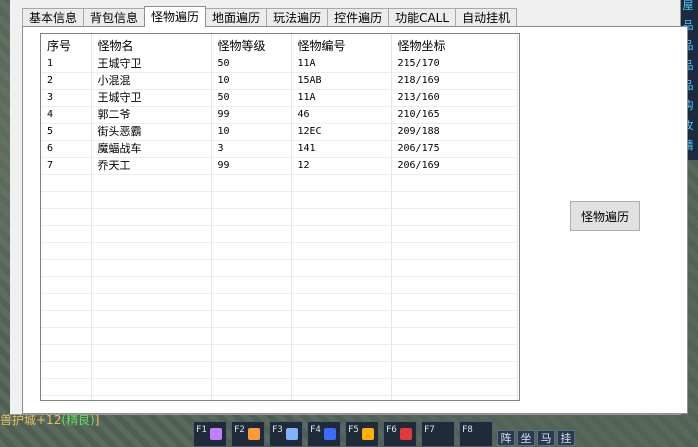 Image resolution: width=698 pixels, height=447 pixels. What do you see at coordinates (438, 434) in the screenshot?
I see `hotbar-slot: F7` at bounding box center [438, 434].